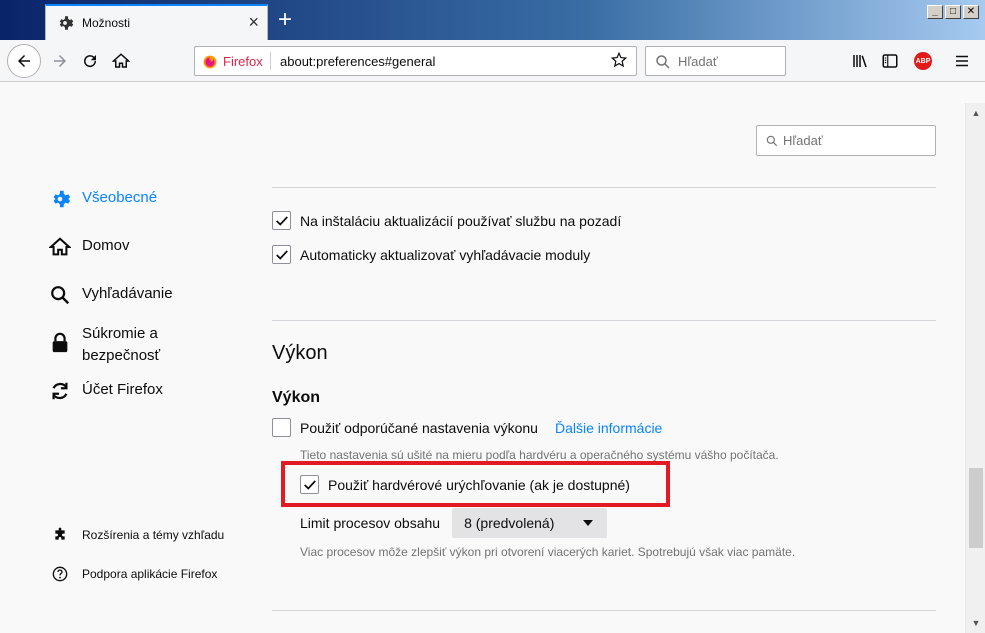 The width and height of the screenshot is (985, 633). I want to click on auto-update-search-checkbox, so click(281, 254).